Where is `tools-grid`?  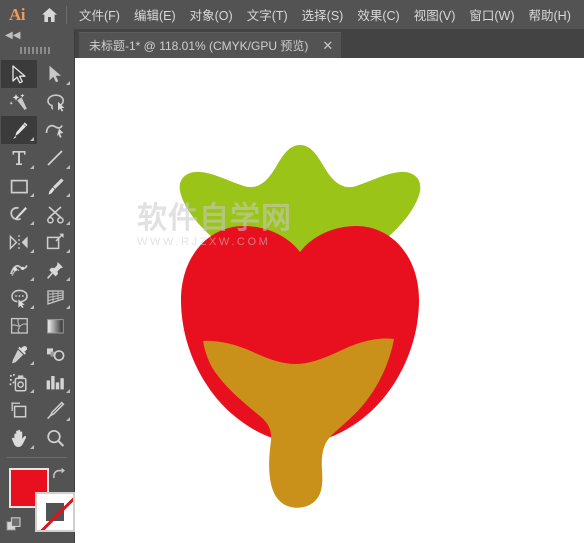
tools-grid is located at coordinates (37, 255).